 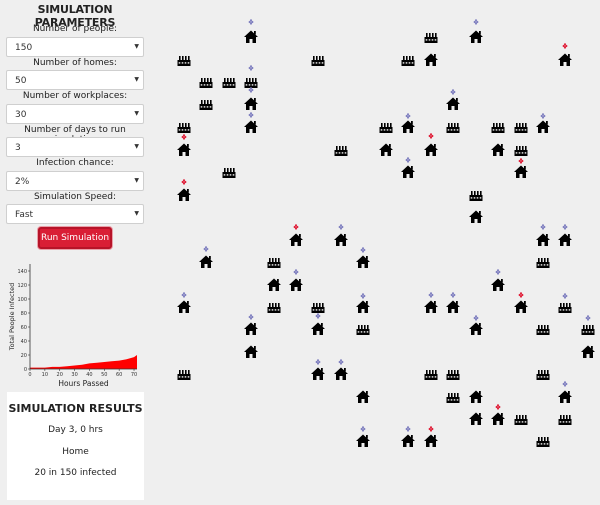 I want to click on results-day-time: Day 3, 0 hrs, so click(x=75, y=430).